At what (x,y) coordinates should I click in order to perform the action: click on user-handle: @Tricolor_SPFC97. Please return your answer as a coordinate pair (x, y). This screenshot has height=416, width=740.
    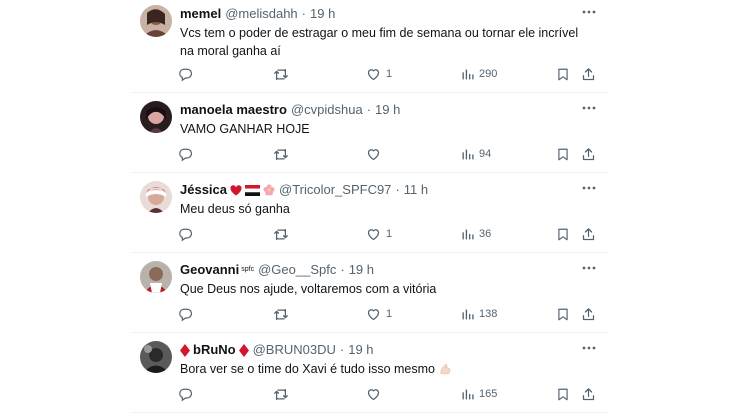
    Looking at the image, I should click on (335, 190).